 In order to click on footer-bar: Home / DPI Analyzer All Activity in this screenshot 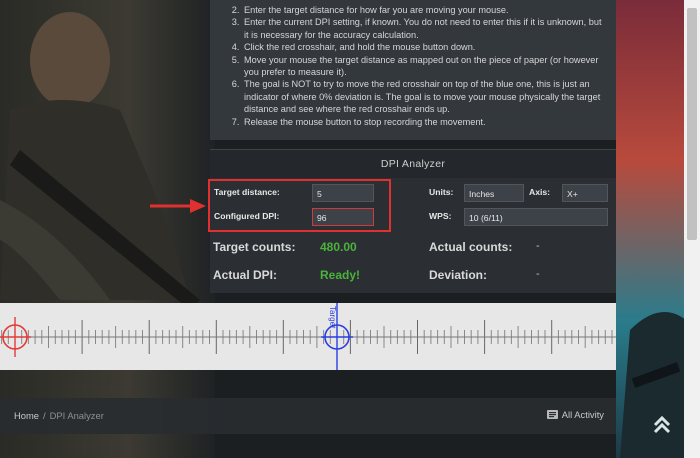, I will do `click(308, 416)`.